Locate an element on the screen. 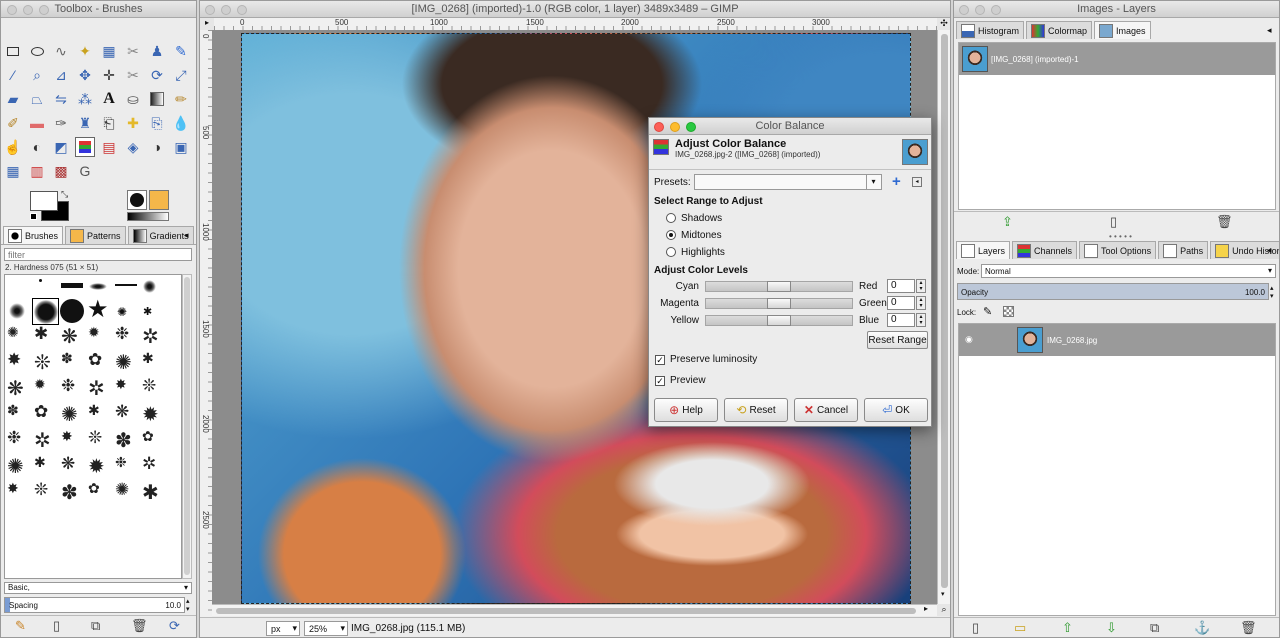 The width and height of the screenshot is (1280, 638). refresh-brushes-icon: ⟳ is located at coordinates (174, 626).